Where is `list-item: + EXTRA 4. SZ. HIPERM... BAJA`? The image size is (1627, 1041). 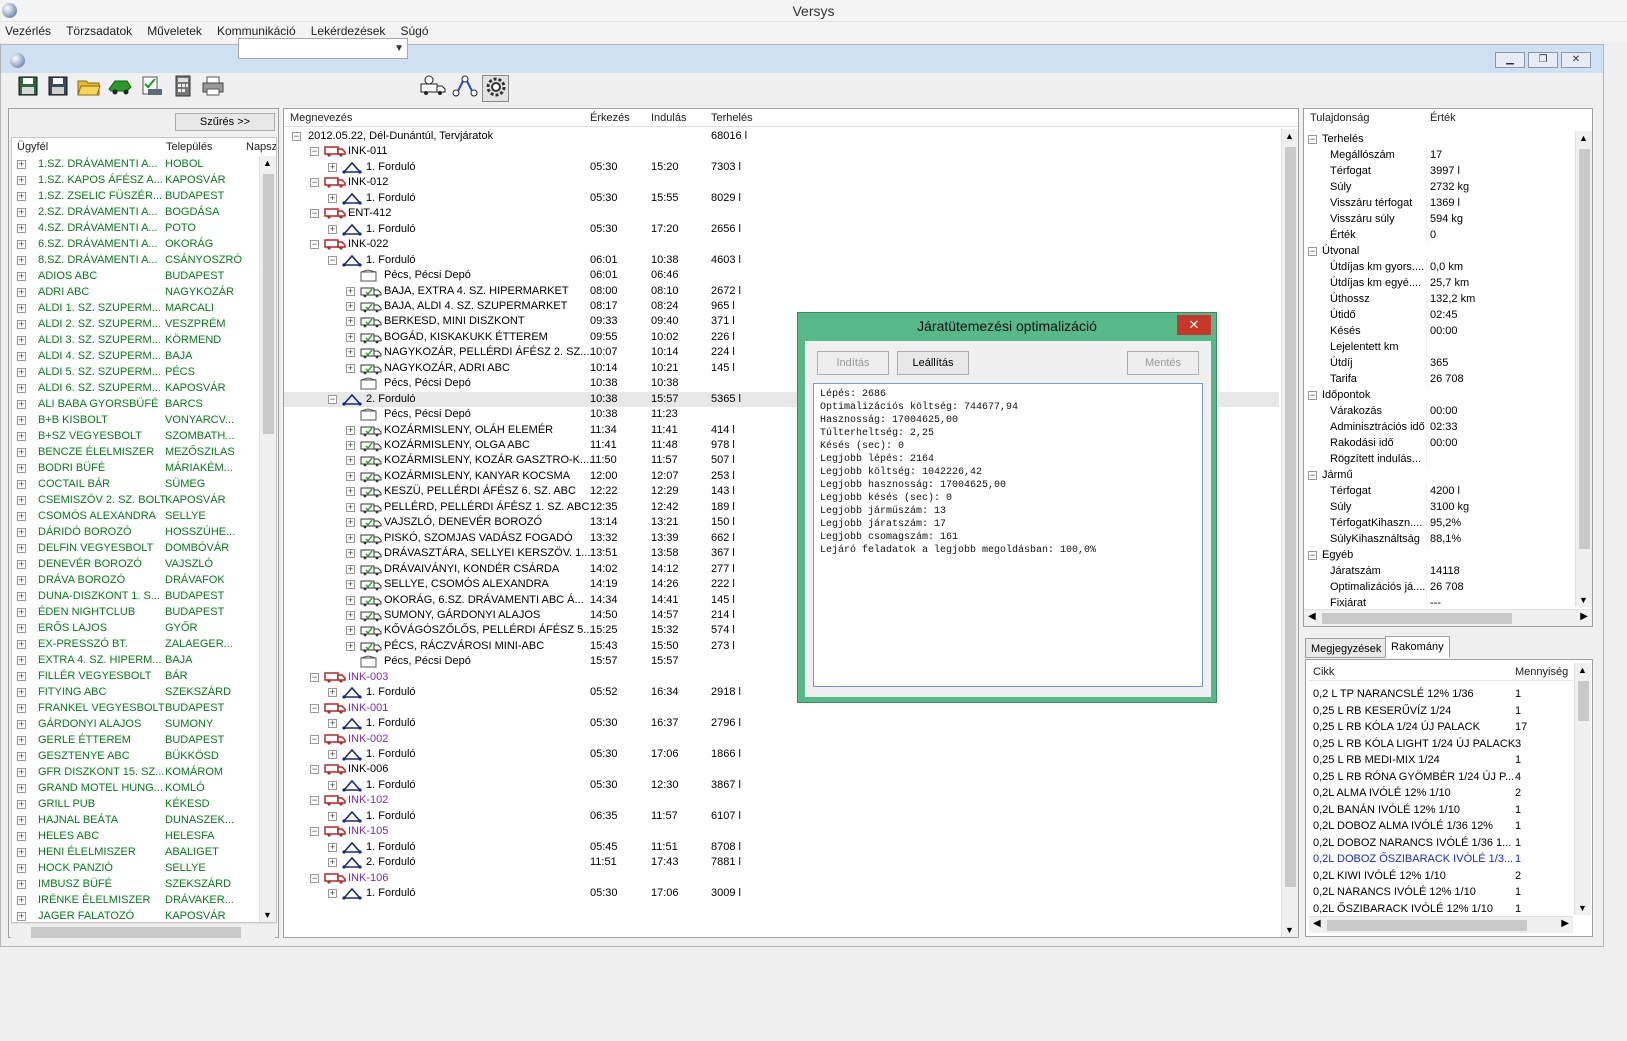 list-item: + EXTRA 4. SZ. HIPERM... BAJA is located at coordinates (136, 660).